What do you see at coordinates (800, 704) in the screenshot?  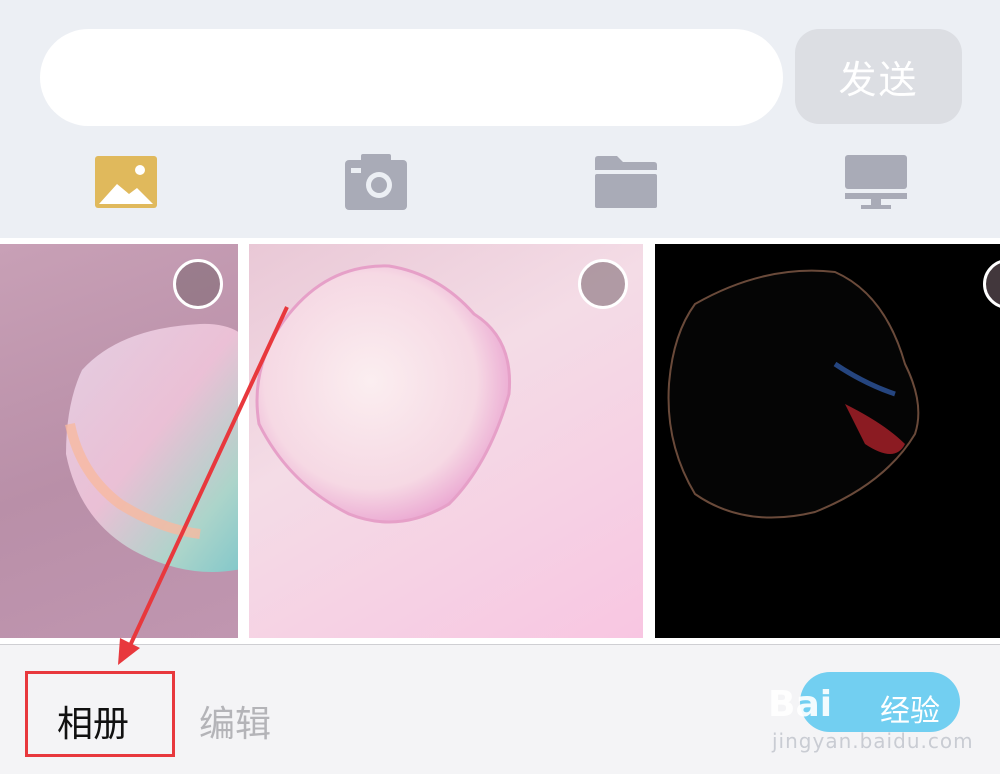 I see `watermark-brand: Bai` at bounding box center [800, 704].